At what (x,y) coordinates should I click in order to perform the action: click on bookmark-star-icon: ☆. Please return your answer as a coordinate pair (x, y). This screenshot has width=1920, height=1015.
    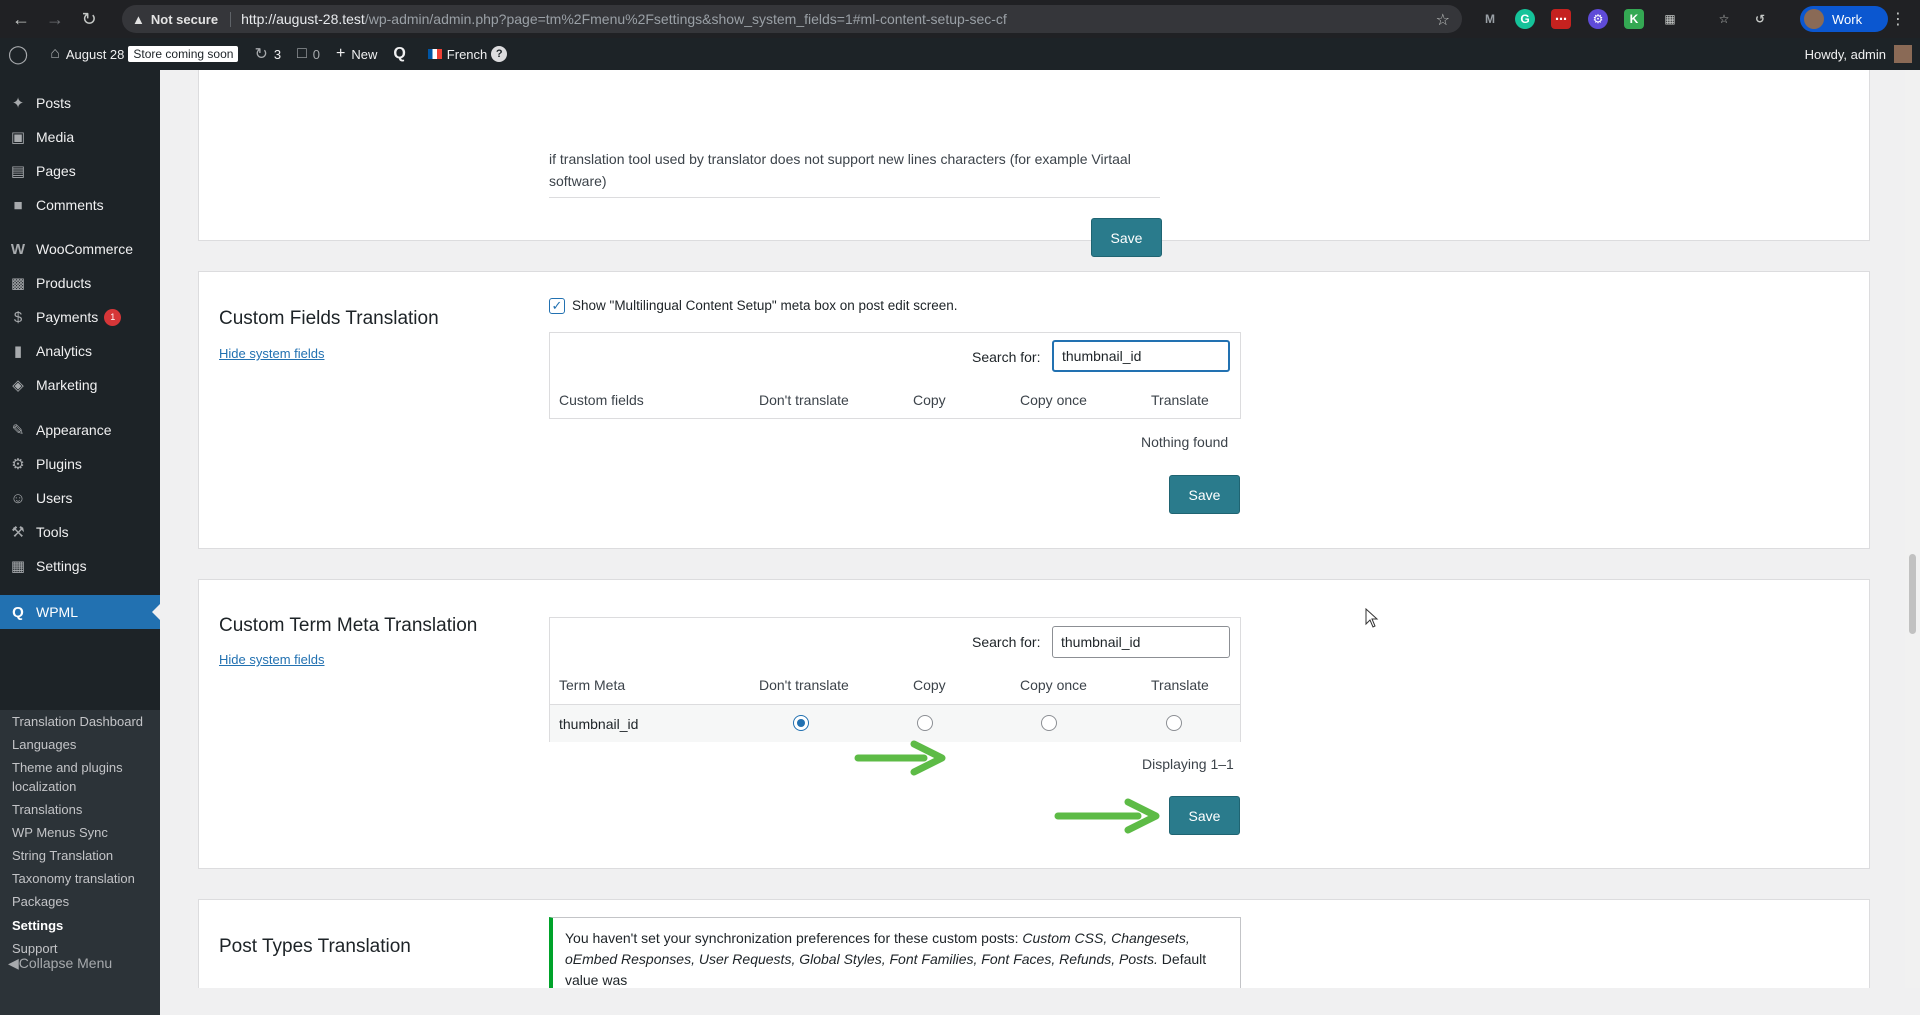
    Looking at the image, I should click on (1443, 20).